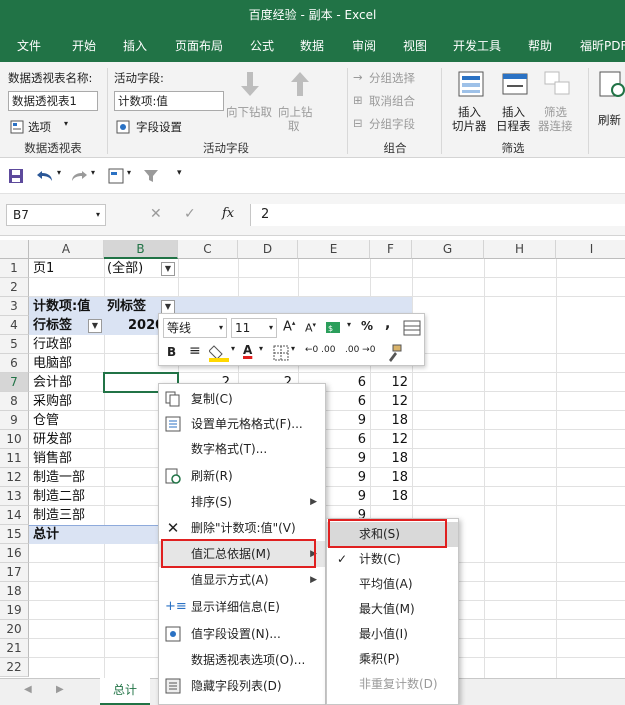  Describe the element at coordinates (52, 439) in the screenshot. I see `cell-a10: 研发部` at that location.